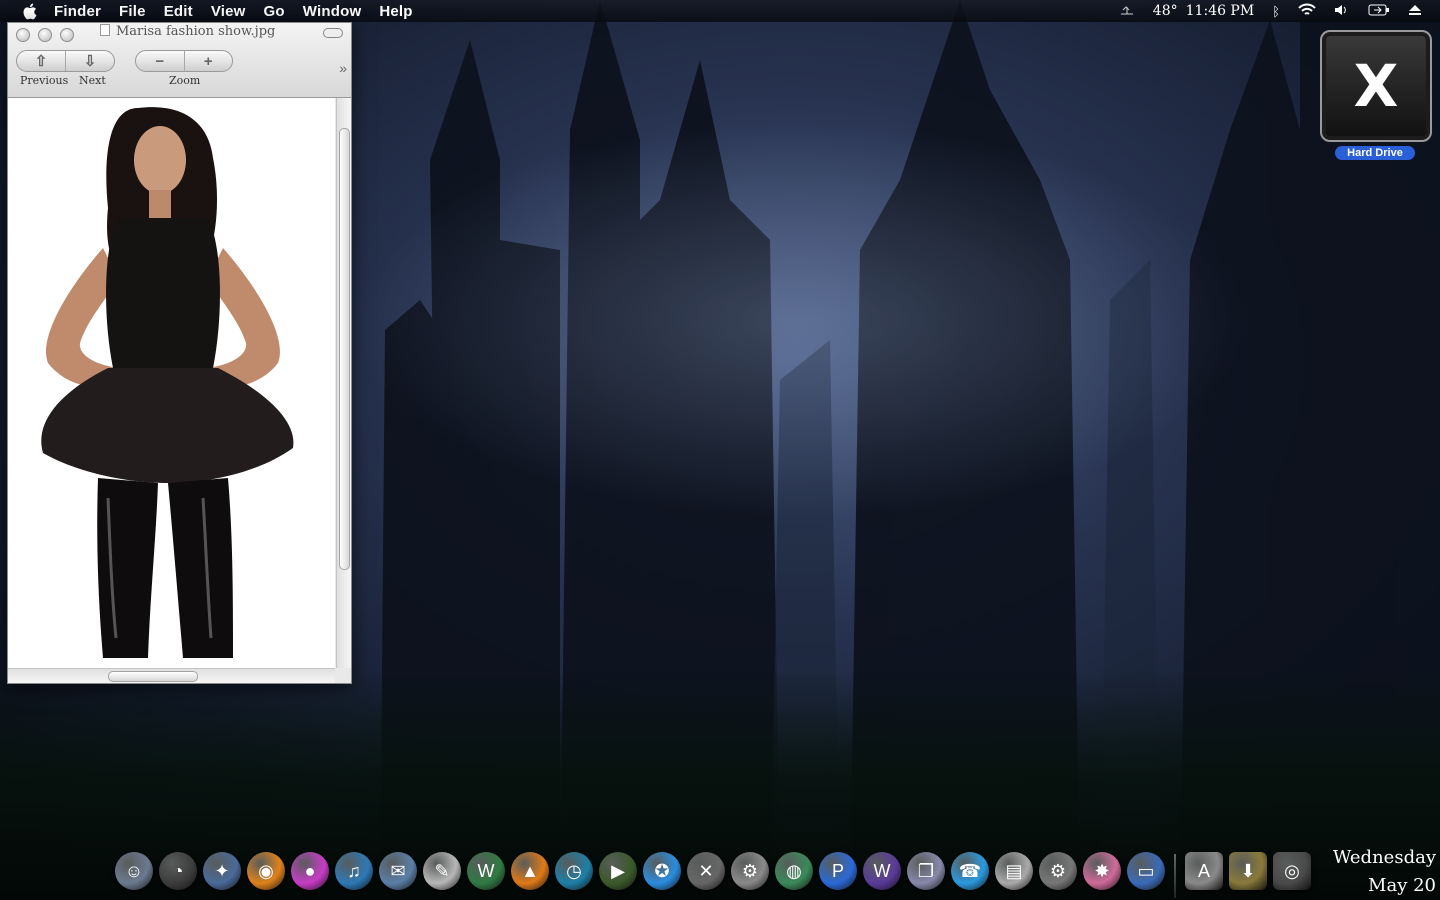 Image resolution: width=1440 pixels, height=900 pixels. I want to click on window-controls, so click(49, 35).